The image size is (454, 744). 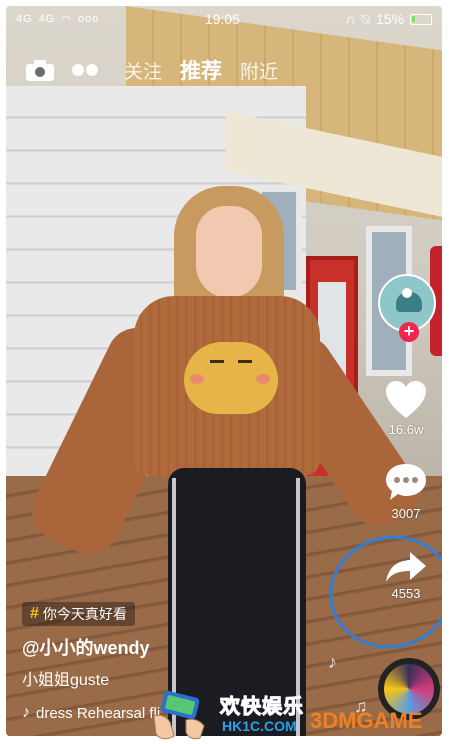 I want to click on top-nav: 关注 推荐 附近, so click(x=224, y=70).